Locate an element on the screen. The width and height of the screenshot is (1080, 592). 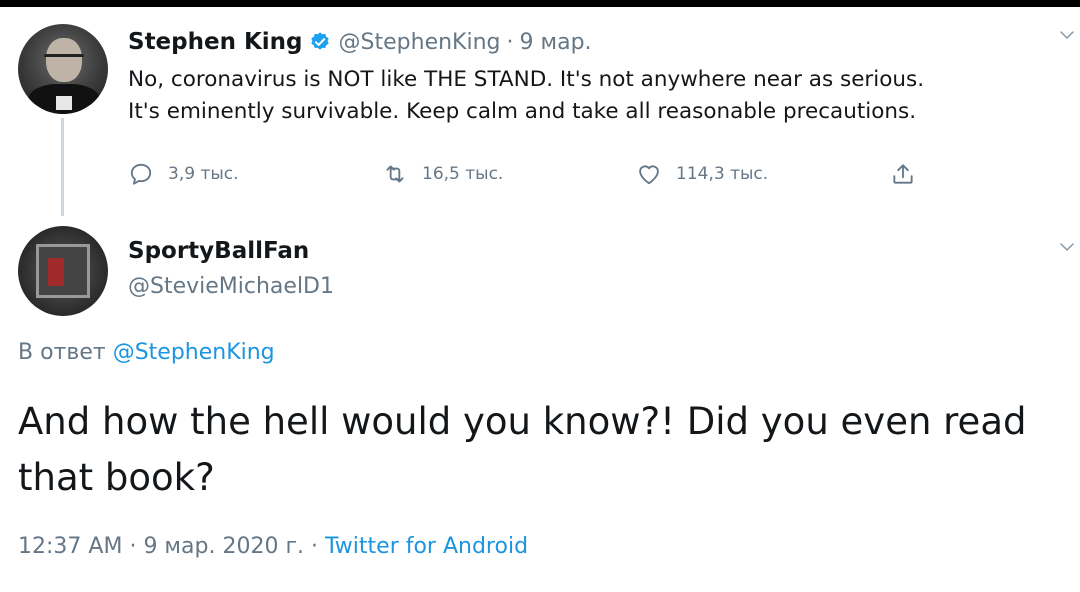
reply-to-prefix: В ответ is located at coordinates (62, 352).